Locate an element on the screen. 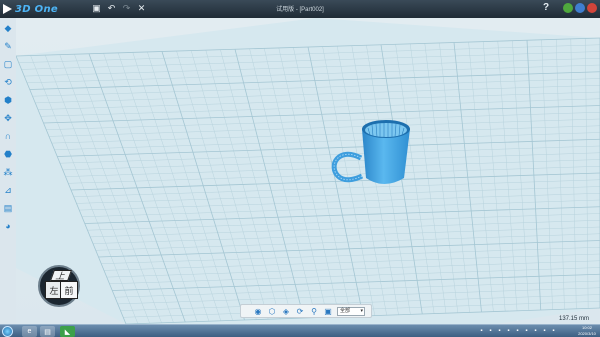  maximize-button is located at coordinates (580, 8).